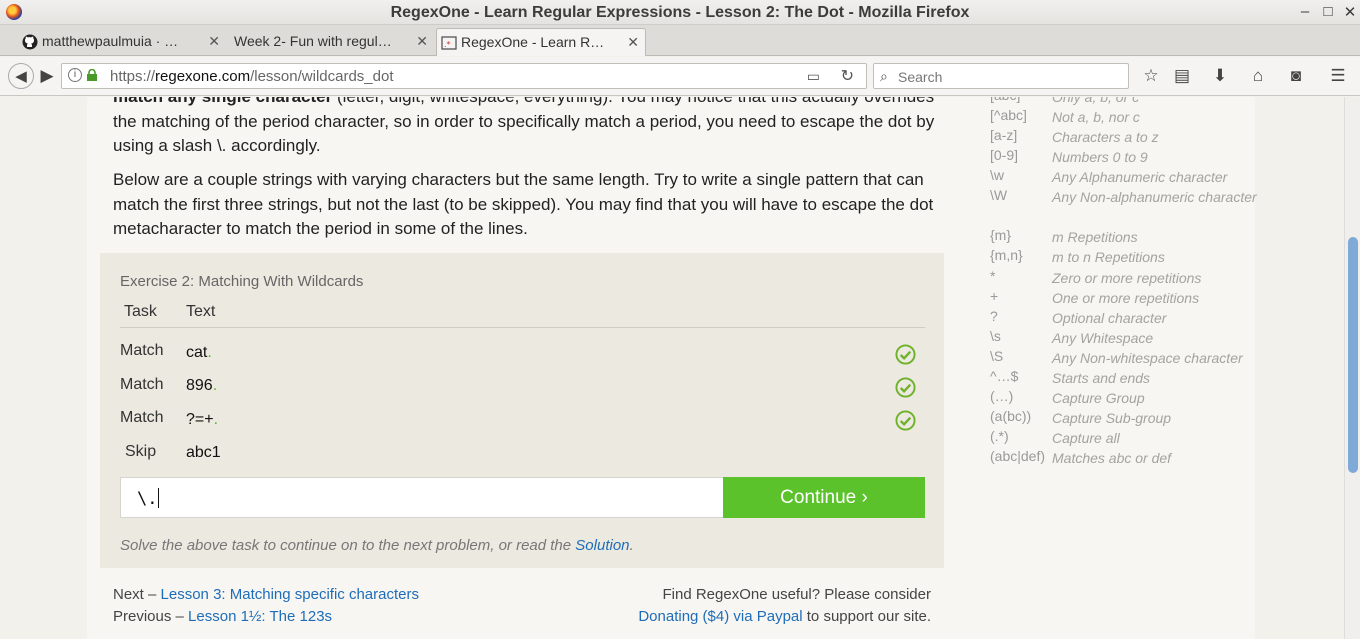 This screenshot has height=639, width=1360. I want to click on pocket-icon: ◙, so click(1296, 76).